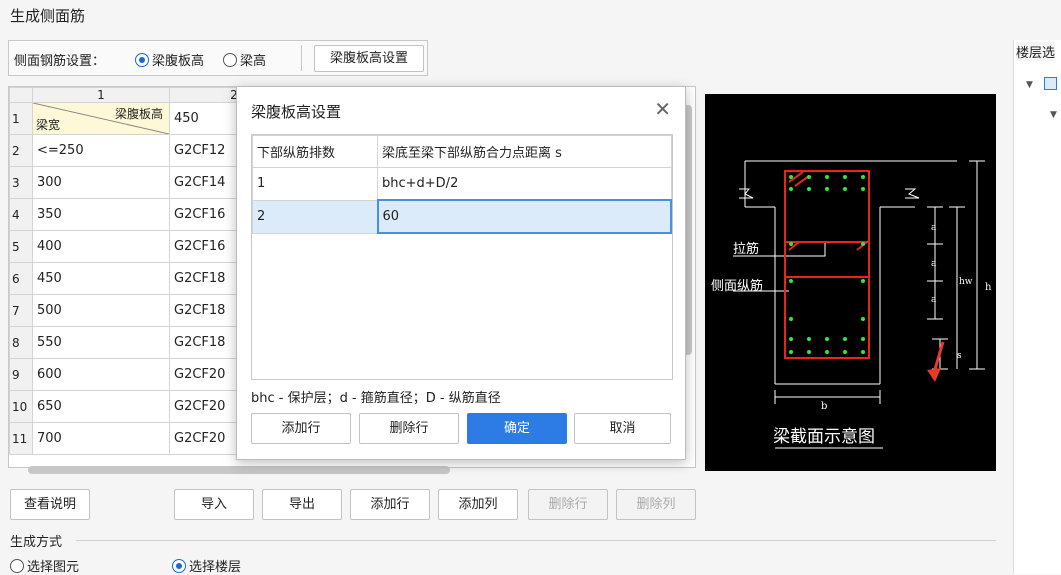  I want to click on table-cell: 300, so click(101, 182).